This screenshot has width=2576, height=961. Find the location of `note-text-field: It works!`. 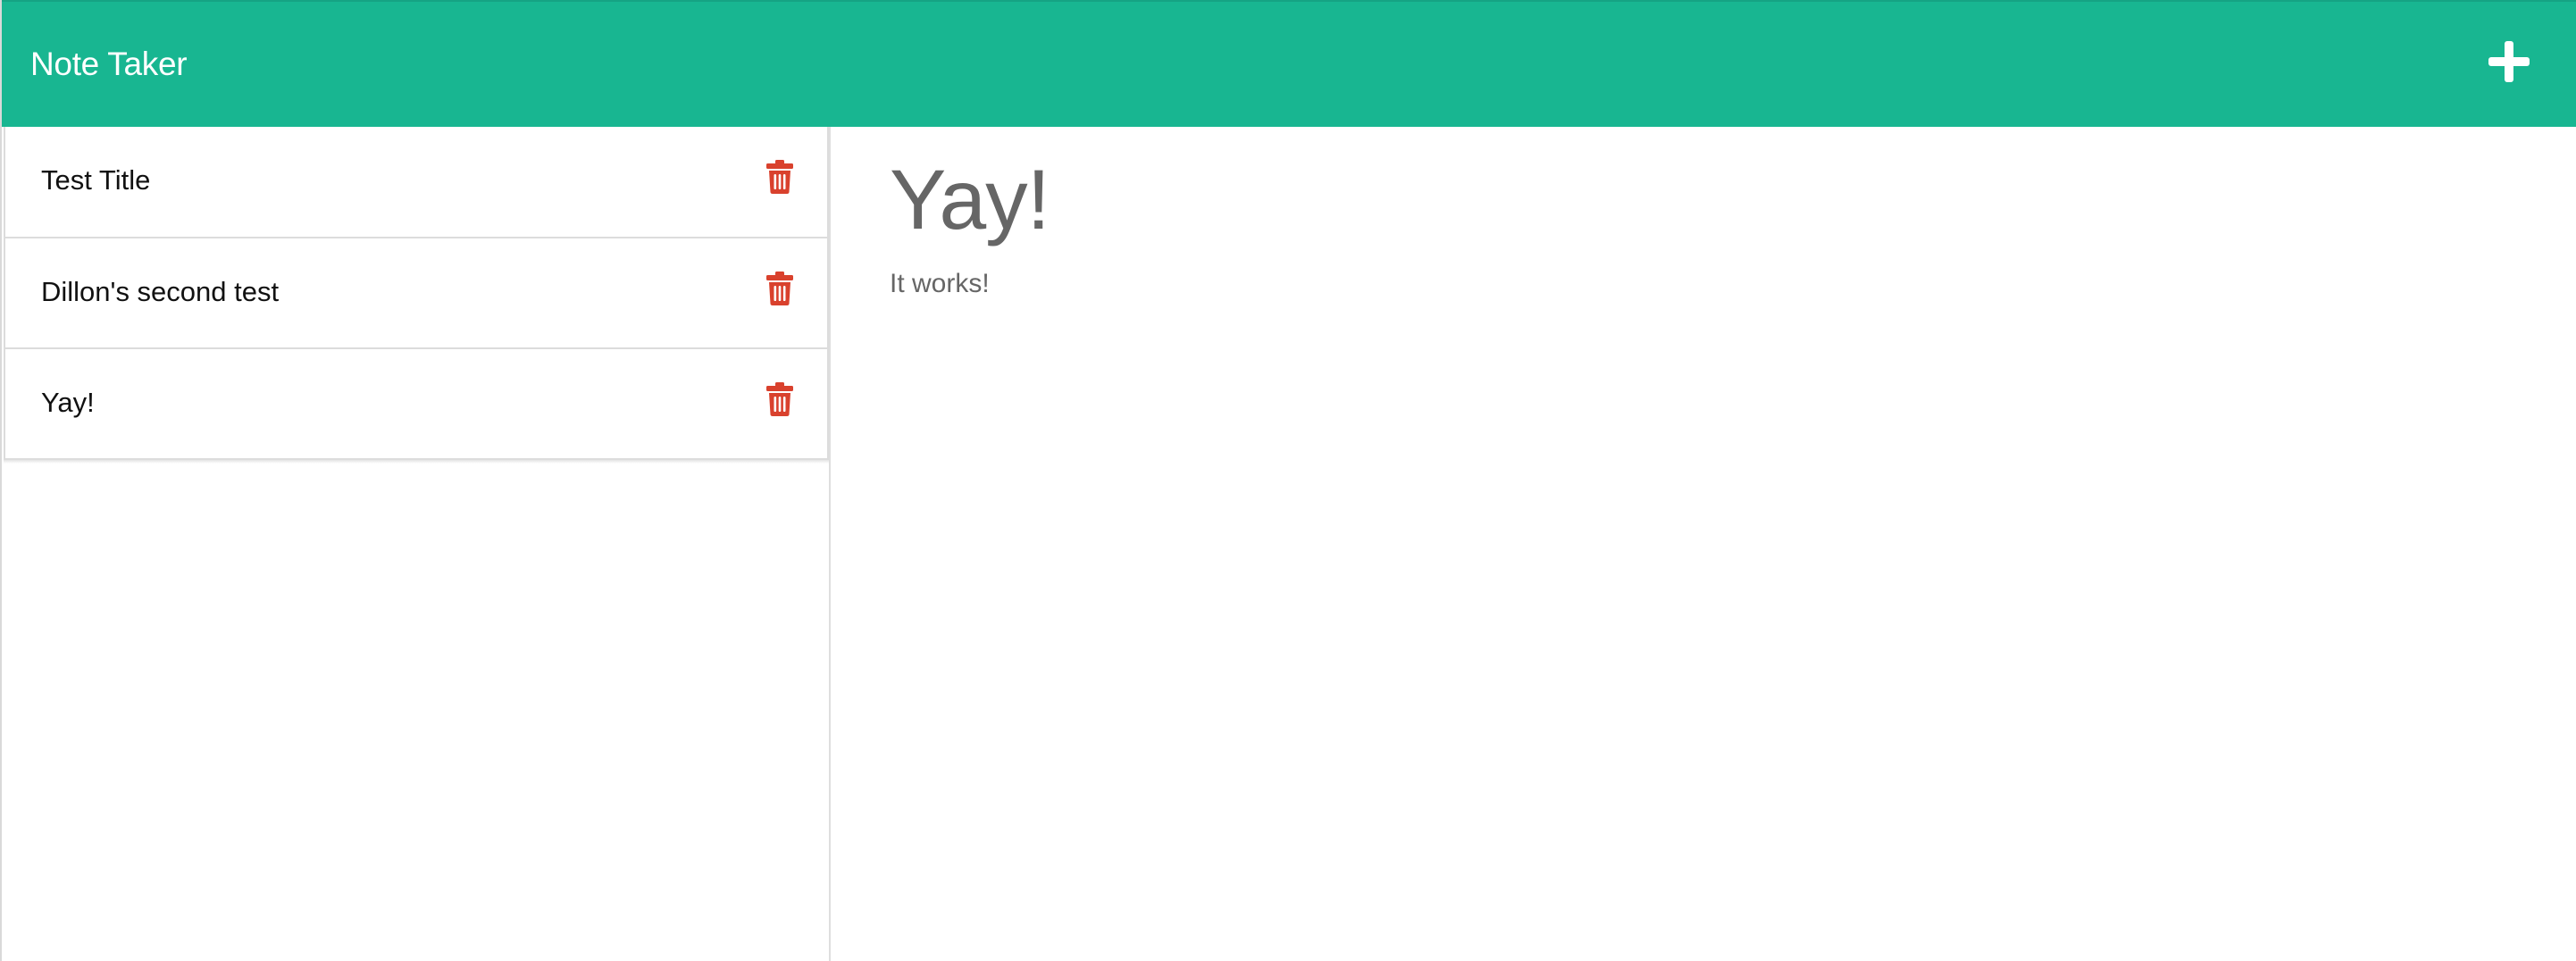

note-text-field: It works! is located at coordinates (940, 284).